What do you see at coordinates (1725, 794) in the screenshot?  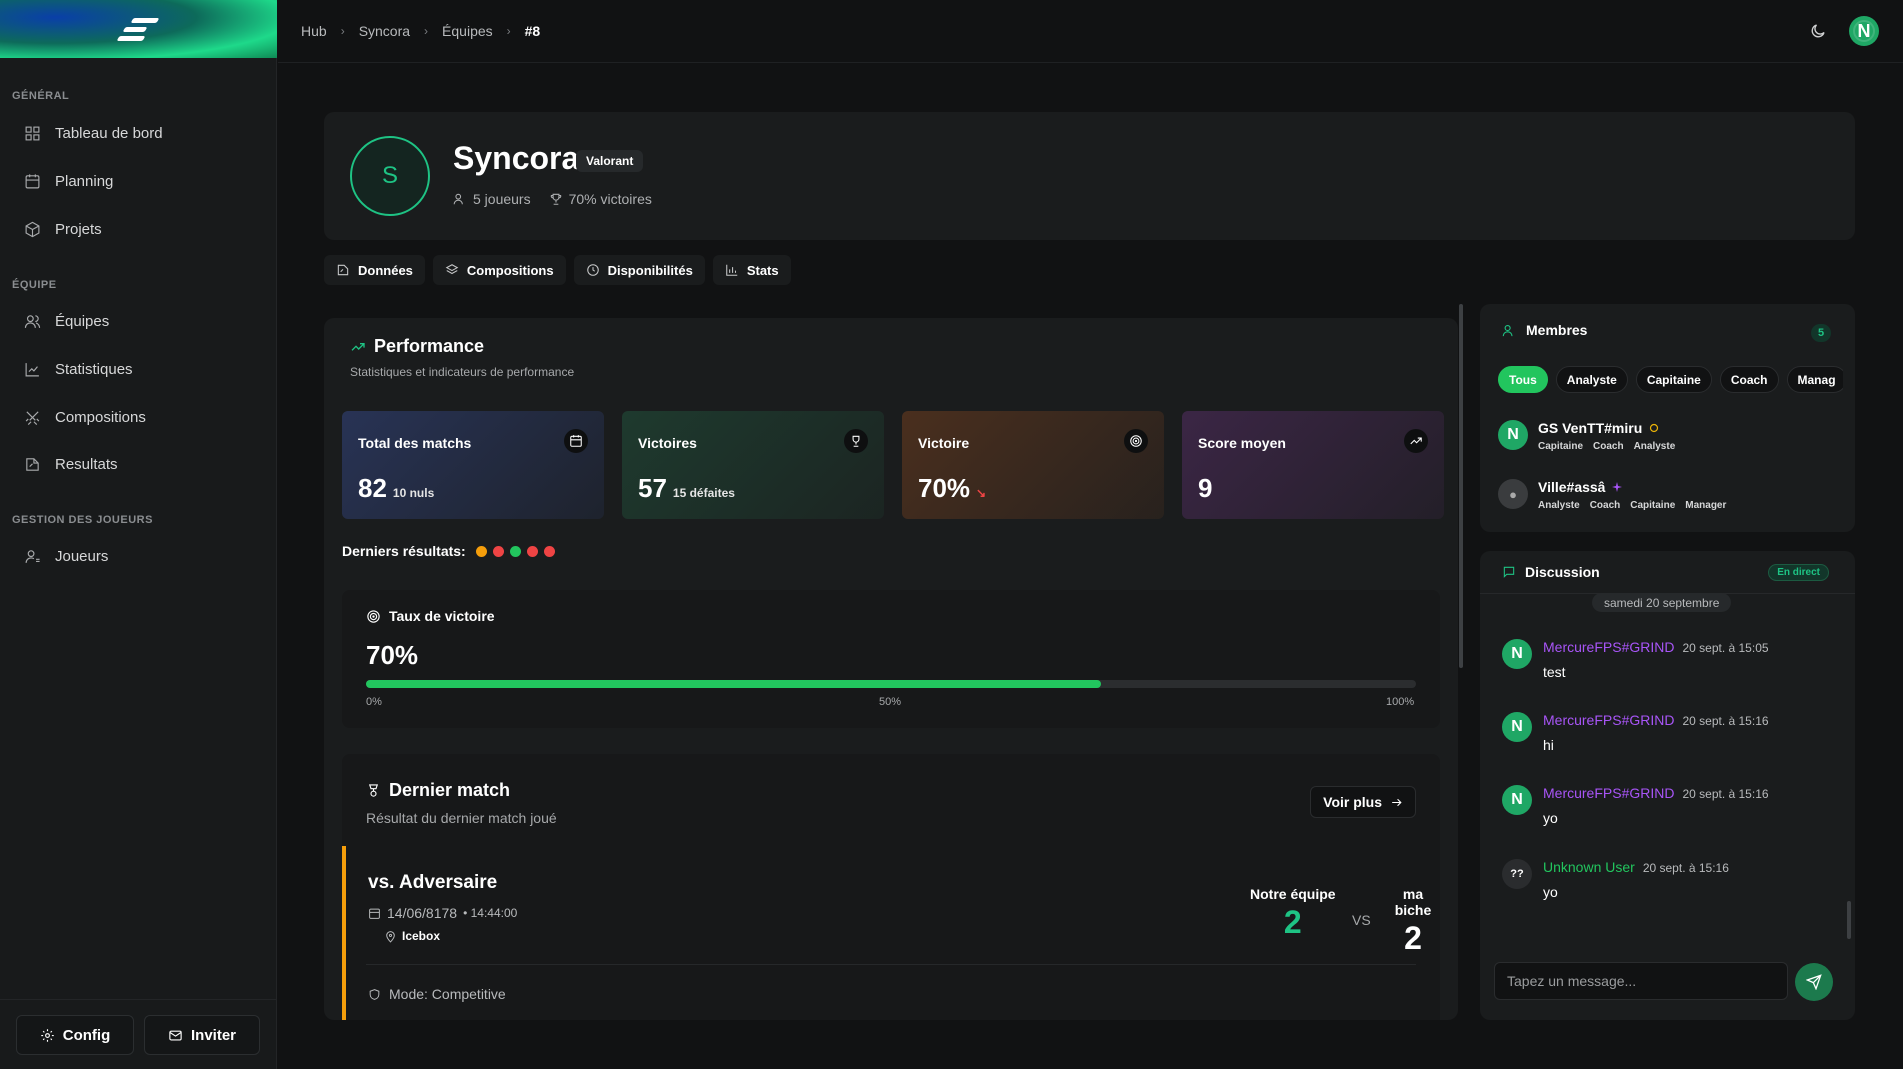 I see `message-time: 20 sept. à 15:16` at bounding box center [1725, 794].